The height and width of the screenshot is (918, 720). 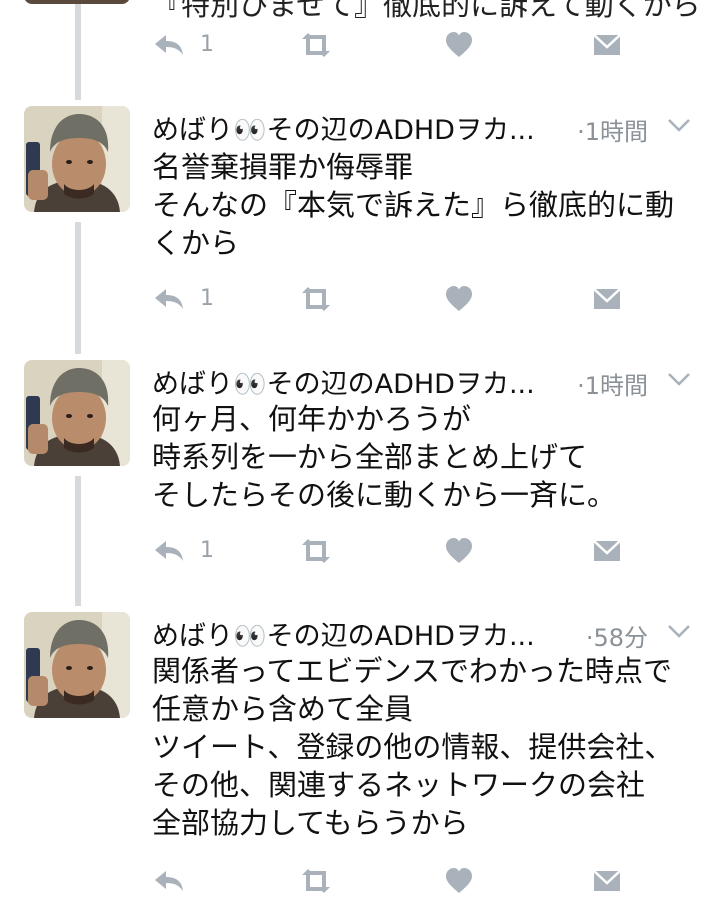 I want to click on text-line: その他、関連するネットワークの会社, so click(x=399, y=785).